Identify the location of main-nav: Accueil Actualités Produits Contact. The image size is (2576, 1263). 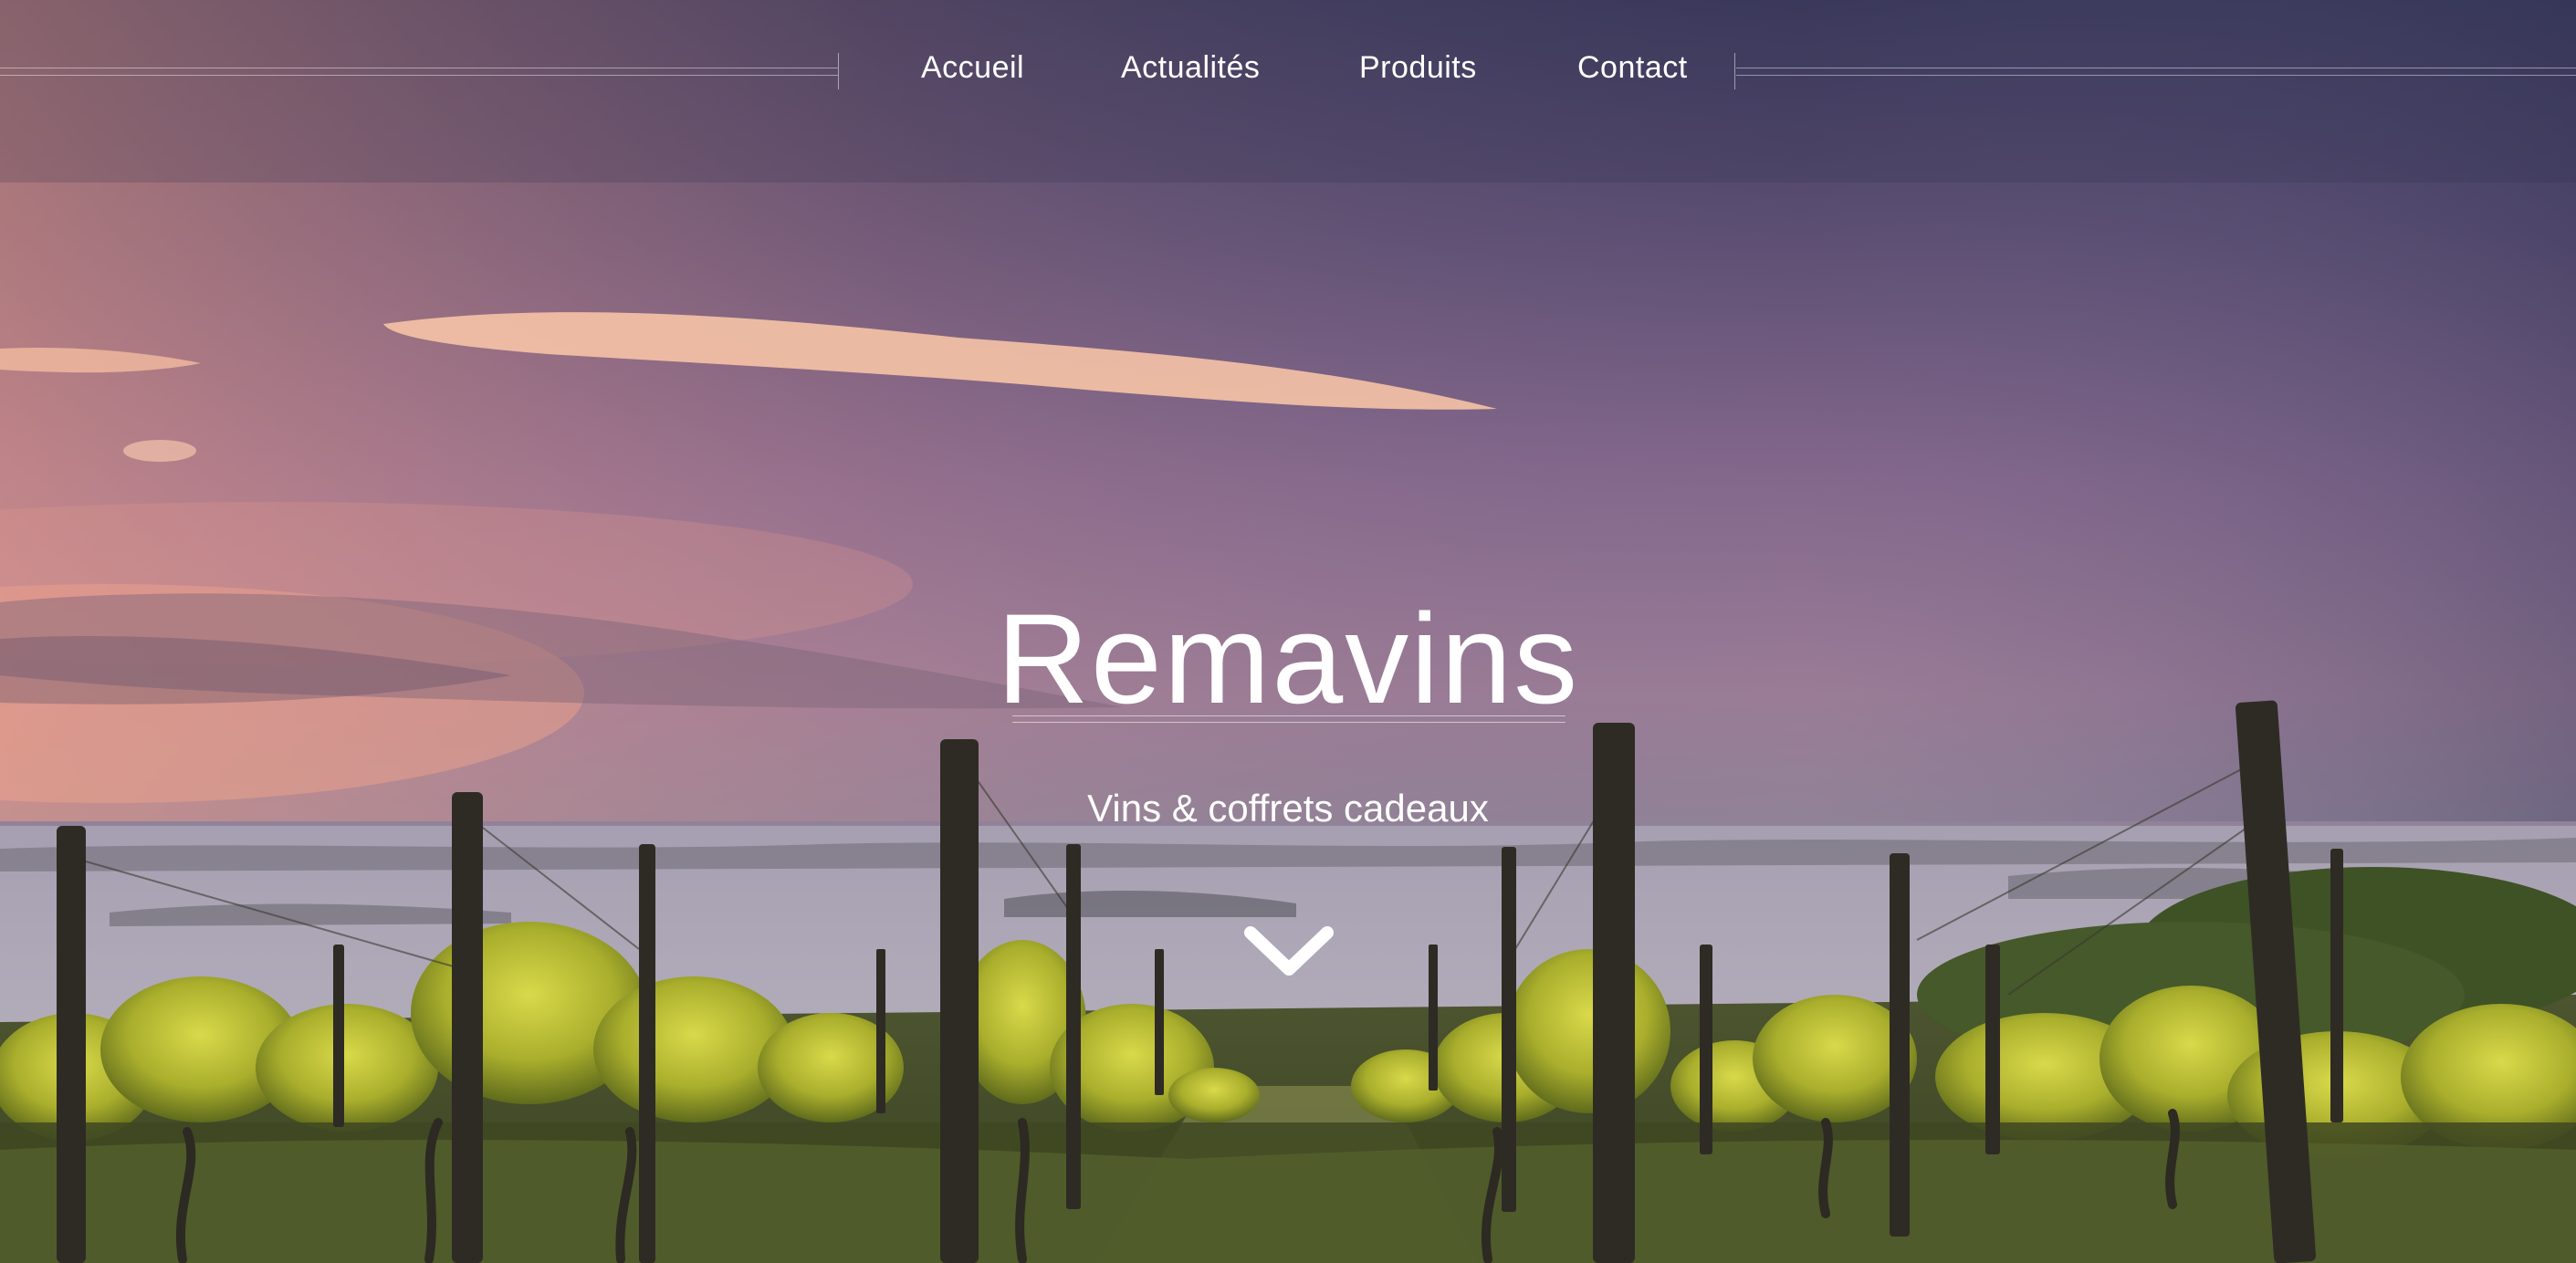
(1296, 67).